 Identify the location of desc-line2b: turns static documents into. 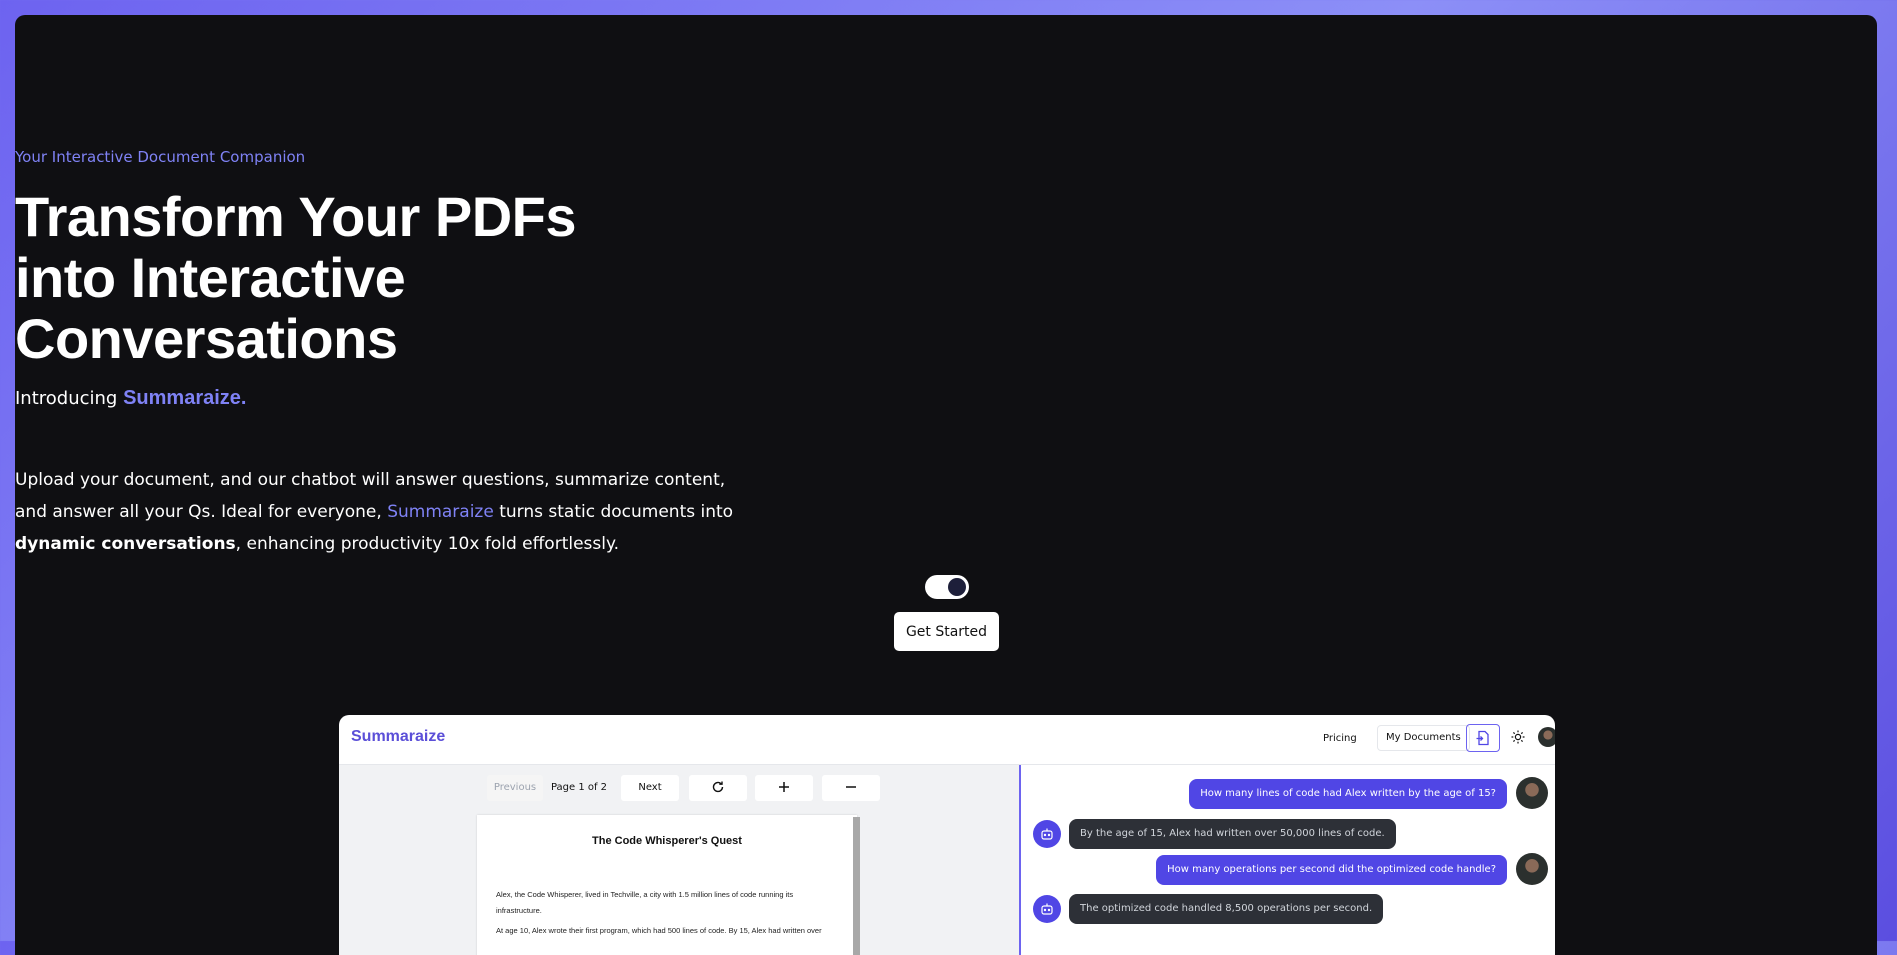
(613, 512).